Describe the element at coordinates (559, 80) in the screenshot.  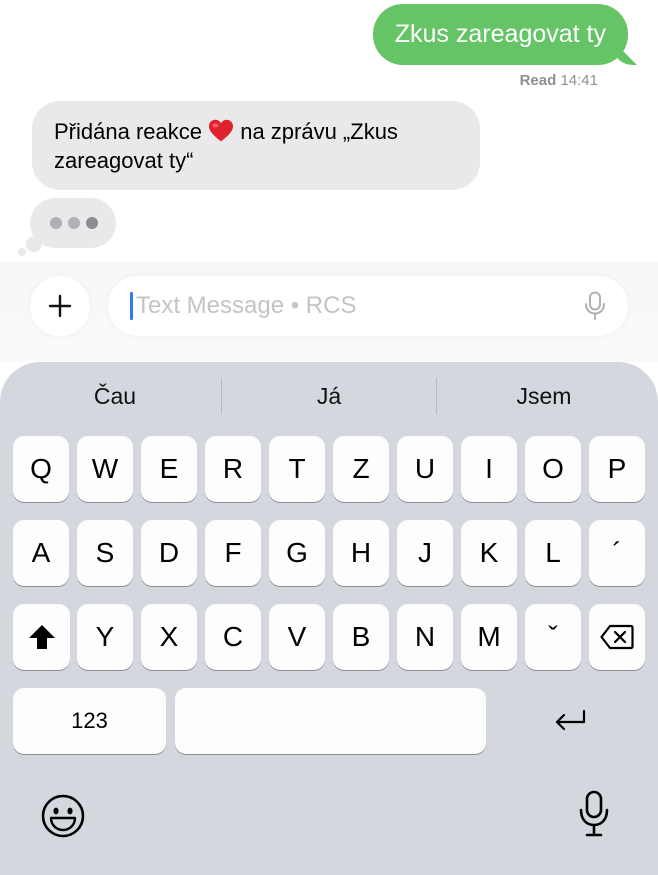
I see `read-receipt: Read 14:41` at that location.